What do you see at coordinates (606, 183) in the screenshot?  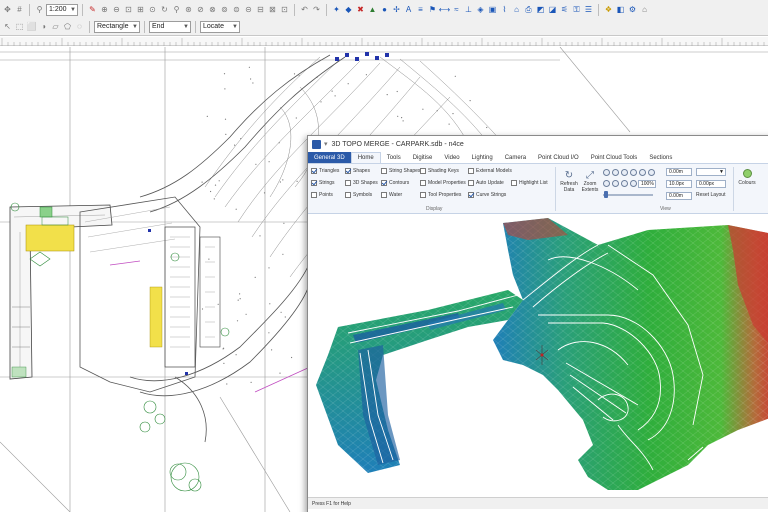 I see `pan-left-icon` at bounding box center [606, 183].